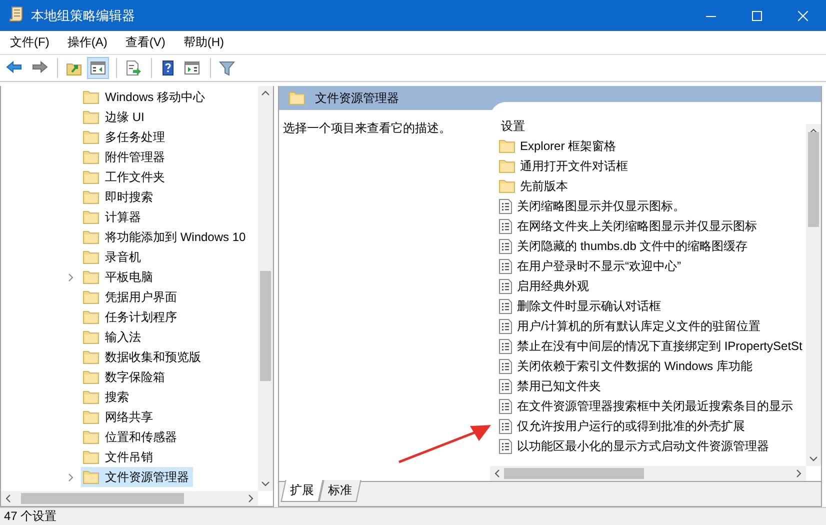 The width and height of the screenshot is (826, 525). Describe the element at coordinates (803, 15) in the screenshot. I see `close-icon` at that location.